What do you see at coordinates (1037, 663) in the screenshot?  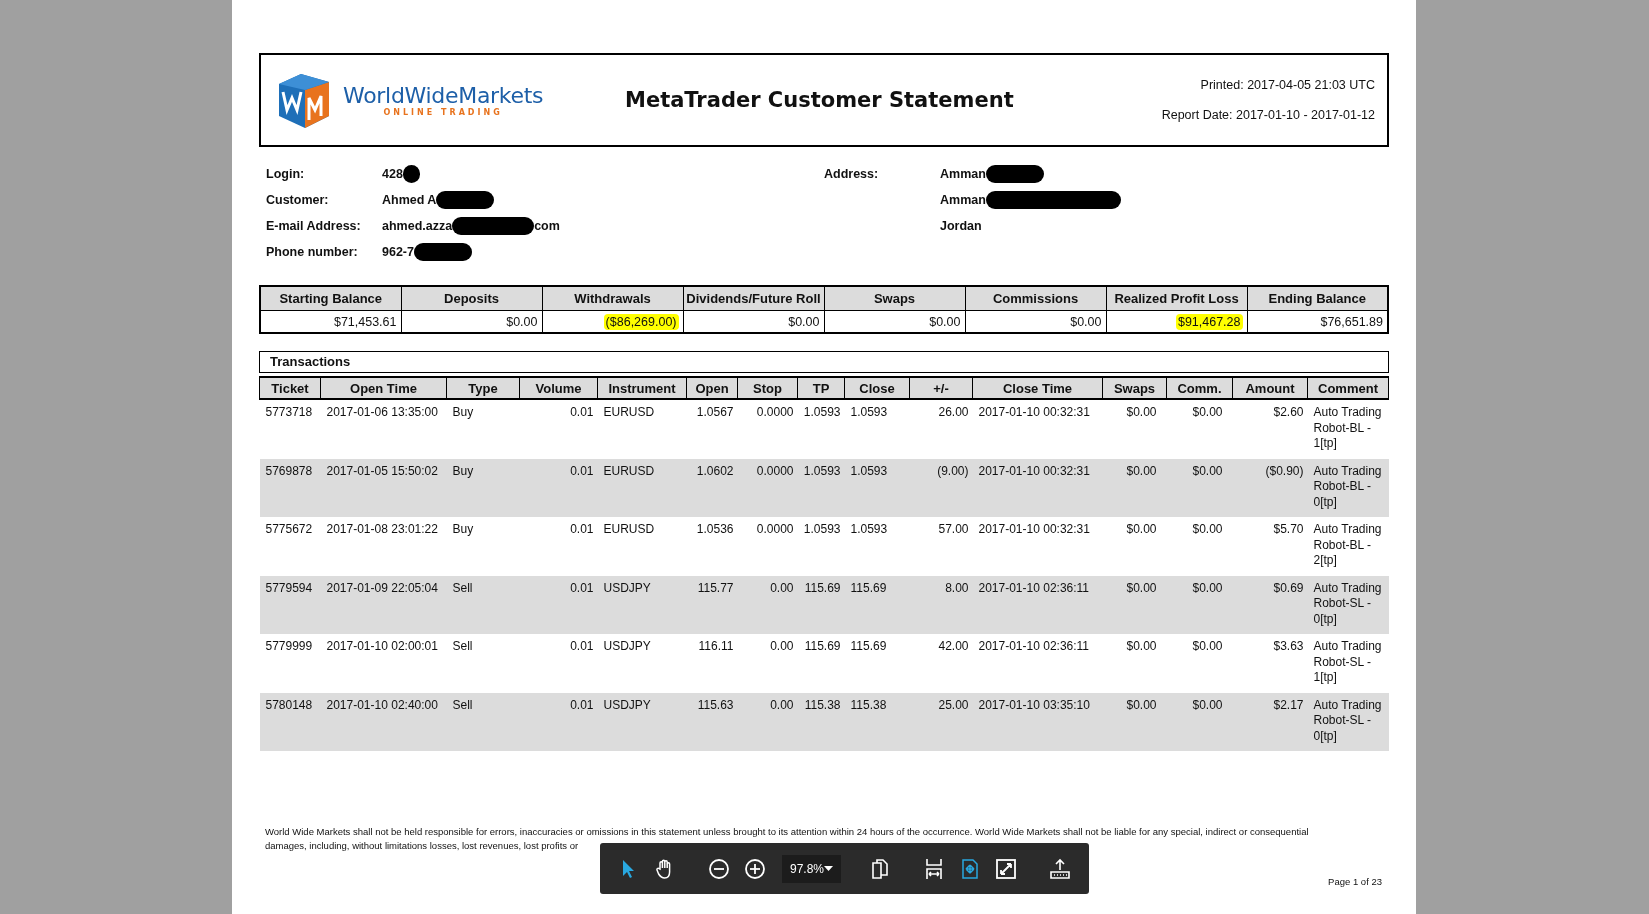 I see `table-cell: 2017-01-10 02:36:11` at bounding box center [1037, 663].